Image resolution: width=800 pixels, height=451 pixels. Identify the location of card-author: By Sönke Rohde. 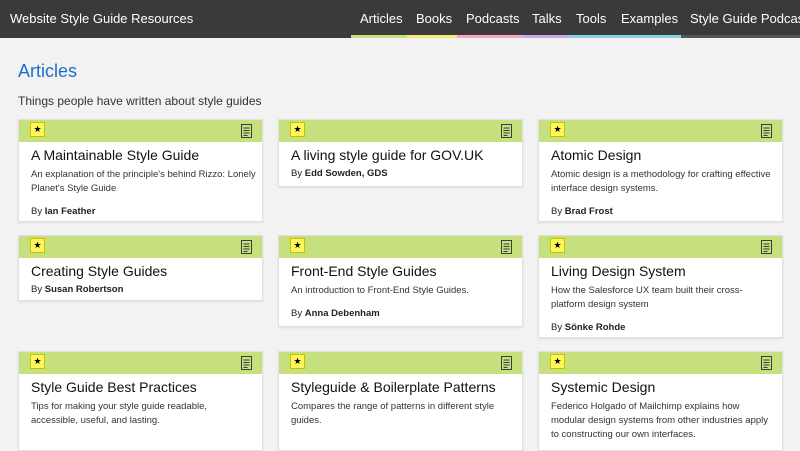
(588, 327).